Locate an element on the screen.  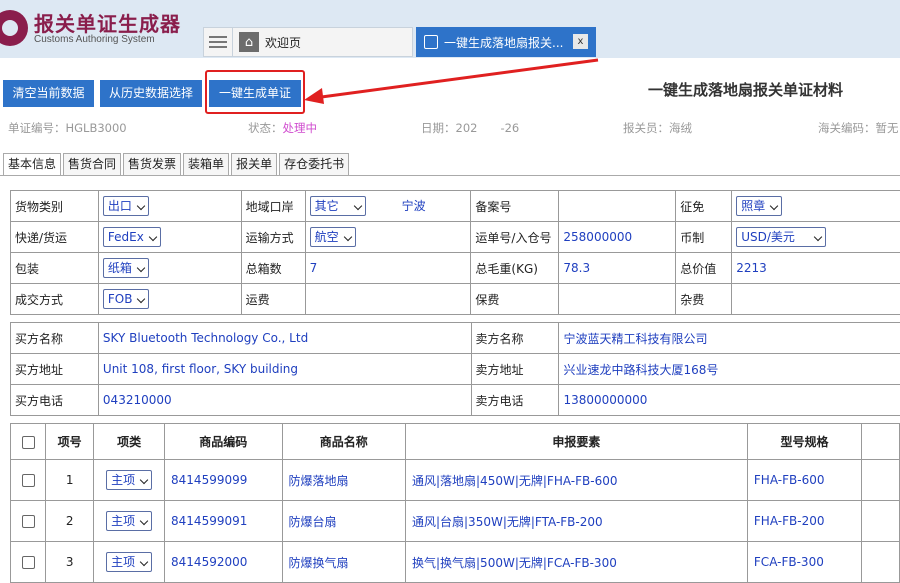
misc-label: 杂费 is located at coordinates (704, 299).